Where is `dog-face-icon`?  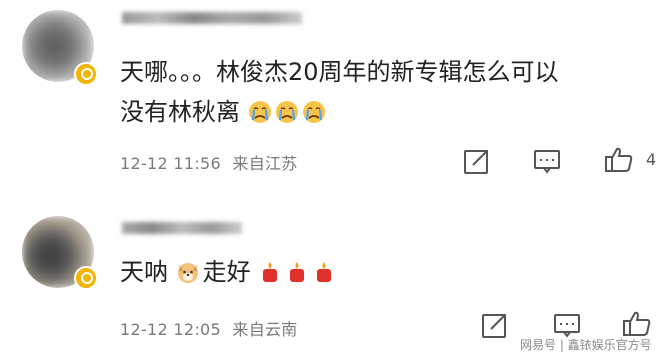
dog-face-icon is located at coordinates (187, 273).